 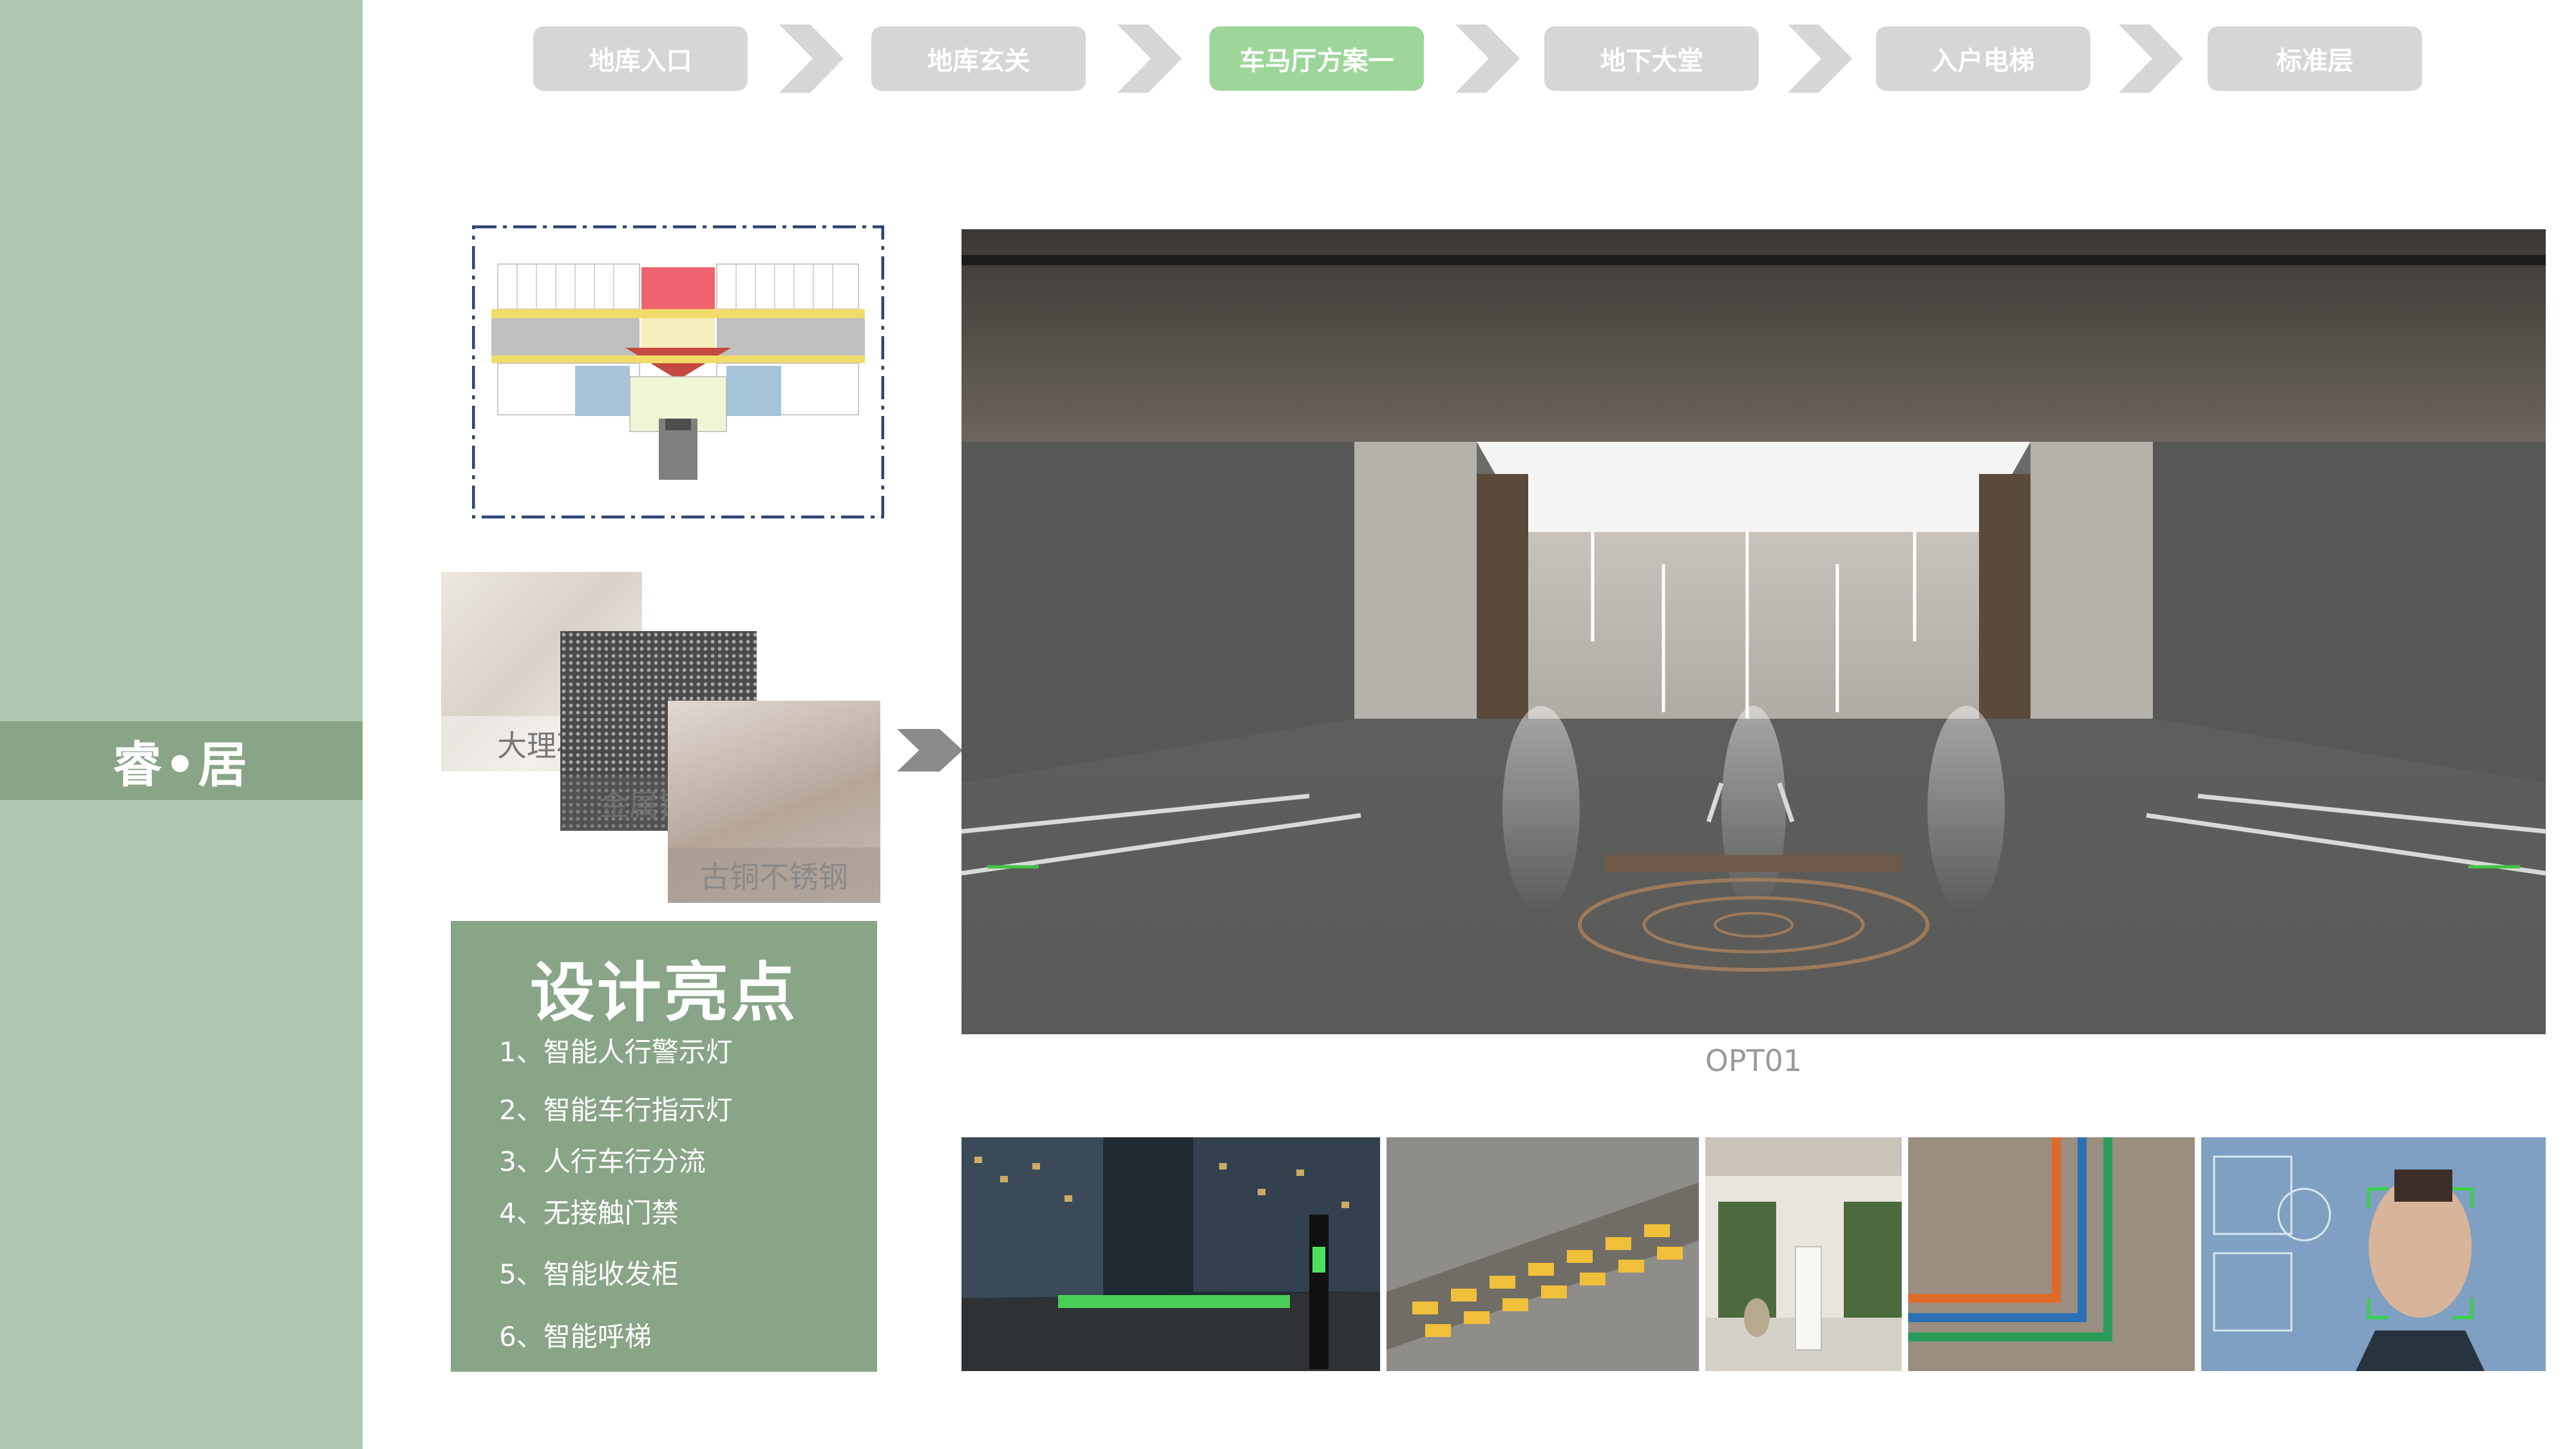 What do you see at coordinates (678, 371) in the screenshot?
I see `floor-plan-keymap` at bounding box center [678, 371].